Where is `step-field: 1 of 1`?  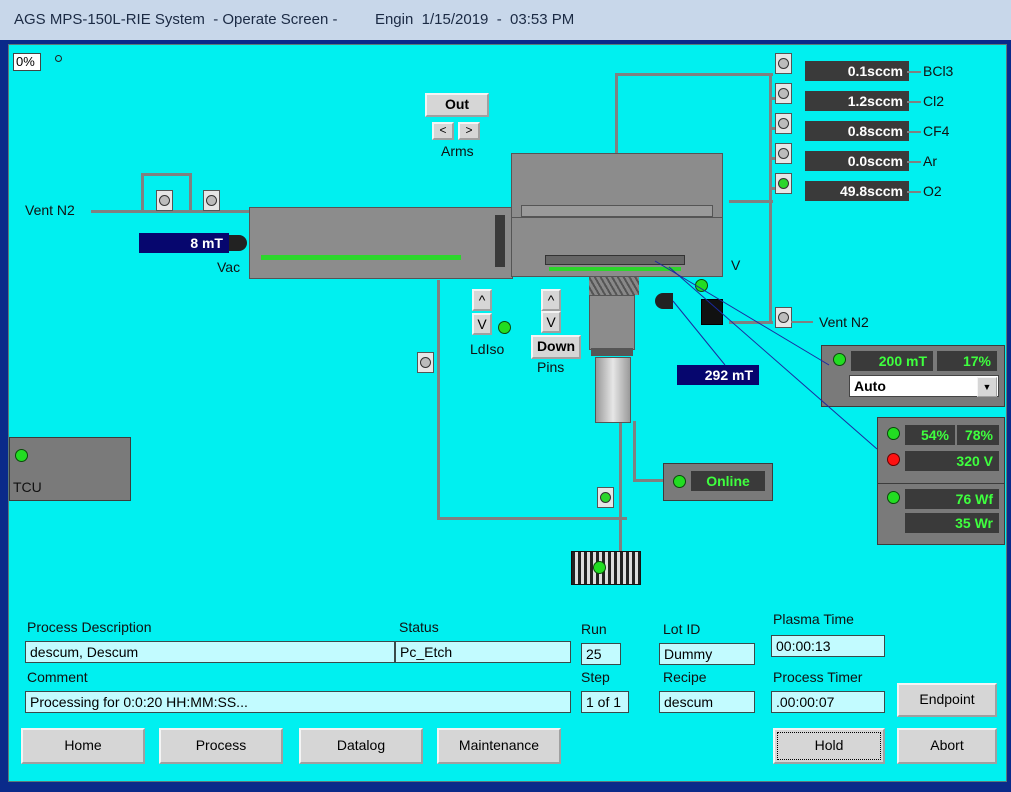 step-field: 1 of 1 is located at coordinates (605, 702).